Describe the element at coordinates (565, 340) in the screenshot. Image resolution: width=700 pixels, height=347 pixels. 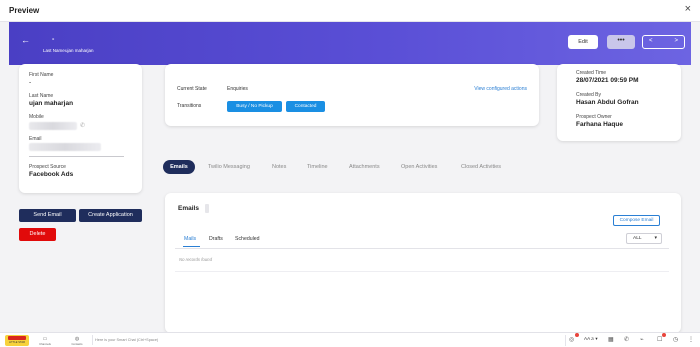
I see `toolbar-separator` at that location.